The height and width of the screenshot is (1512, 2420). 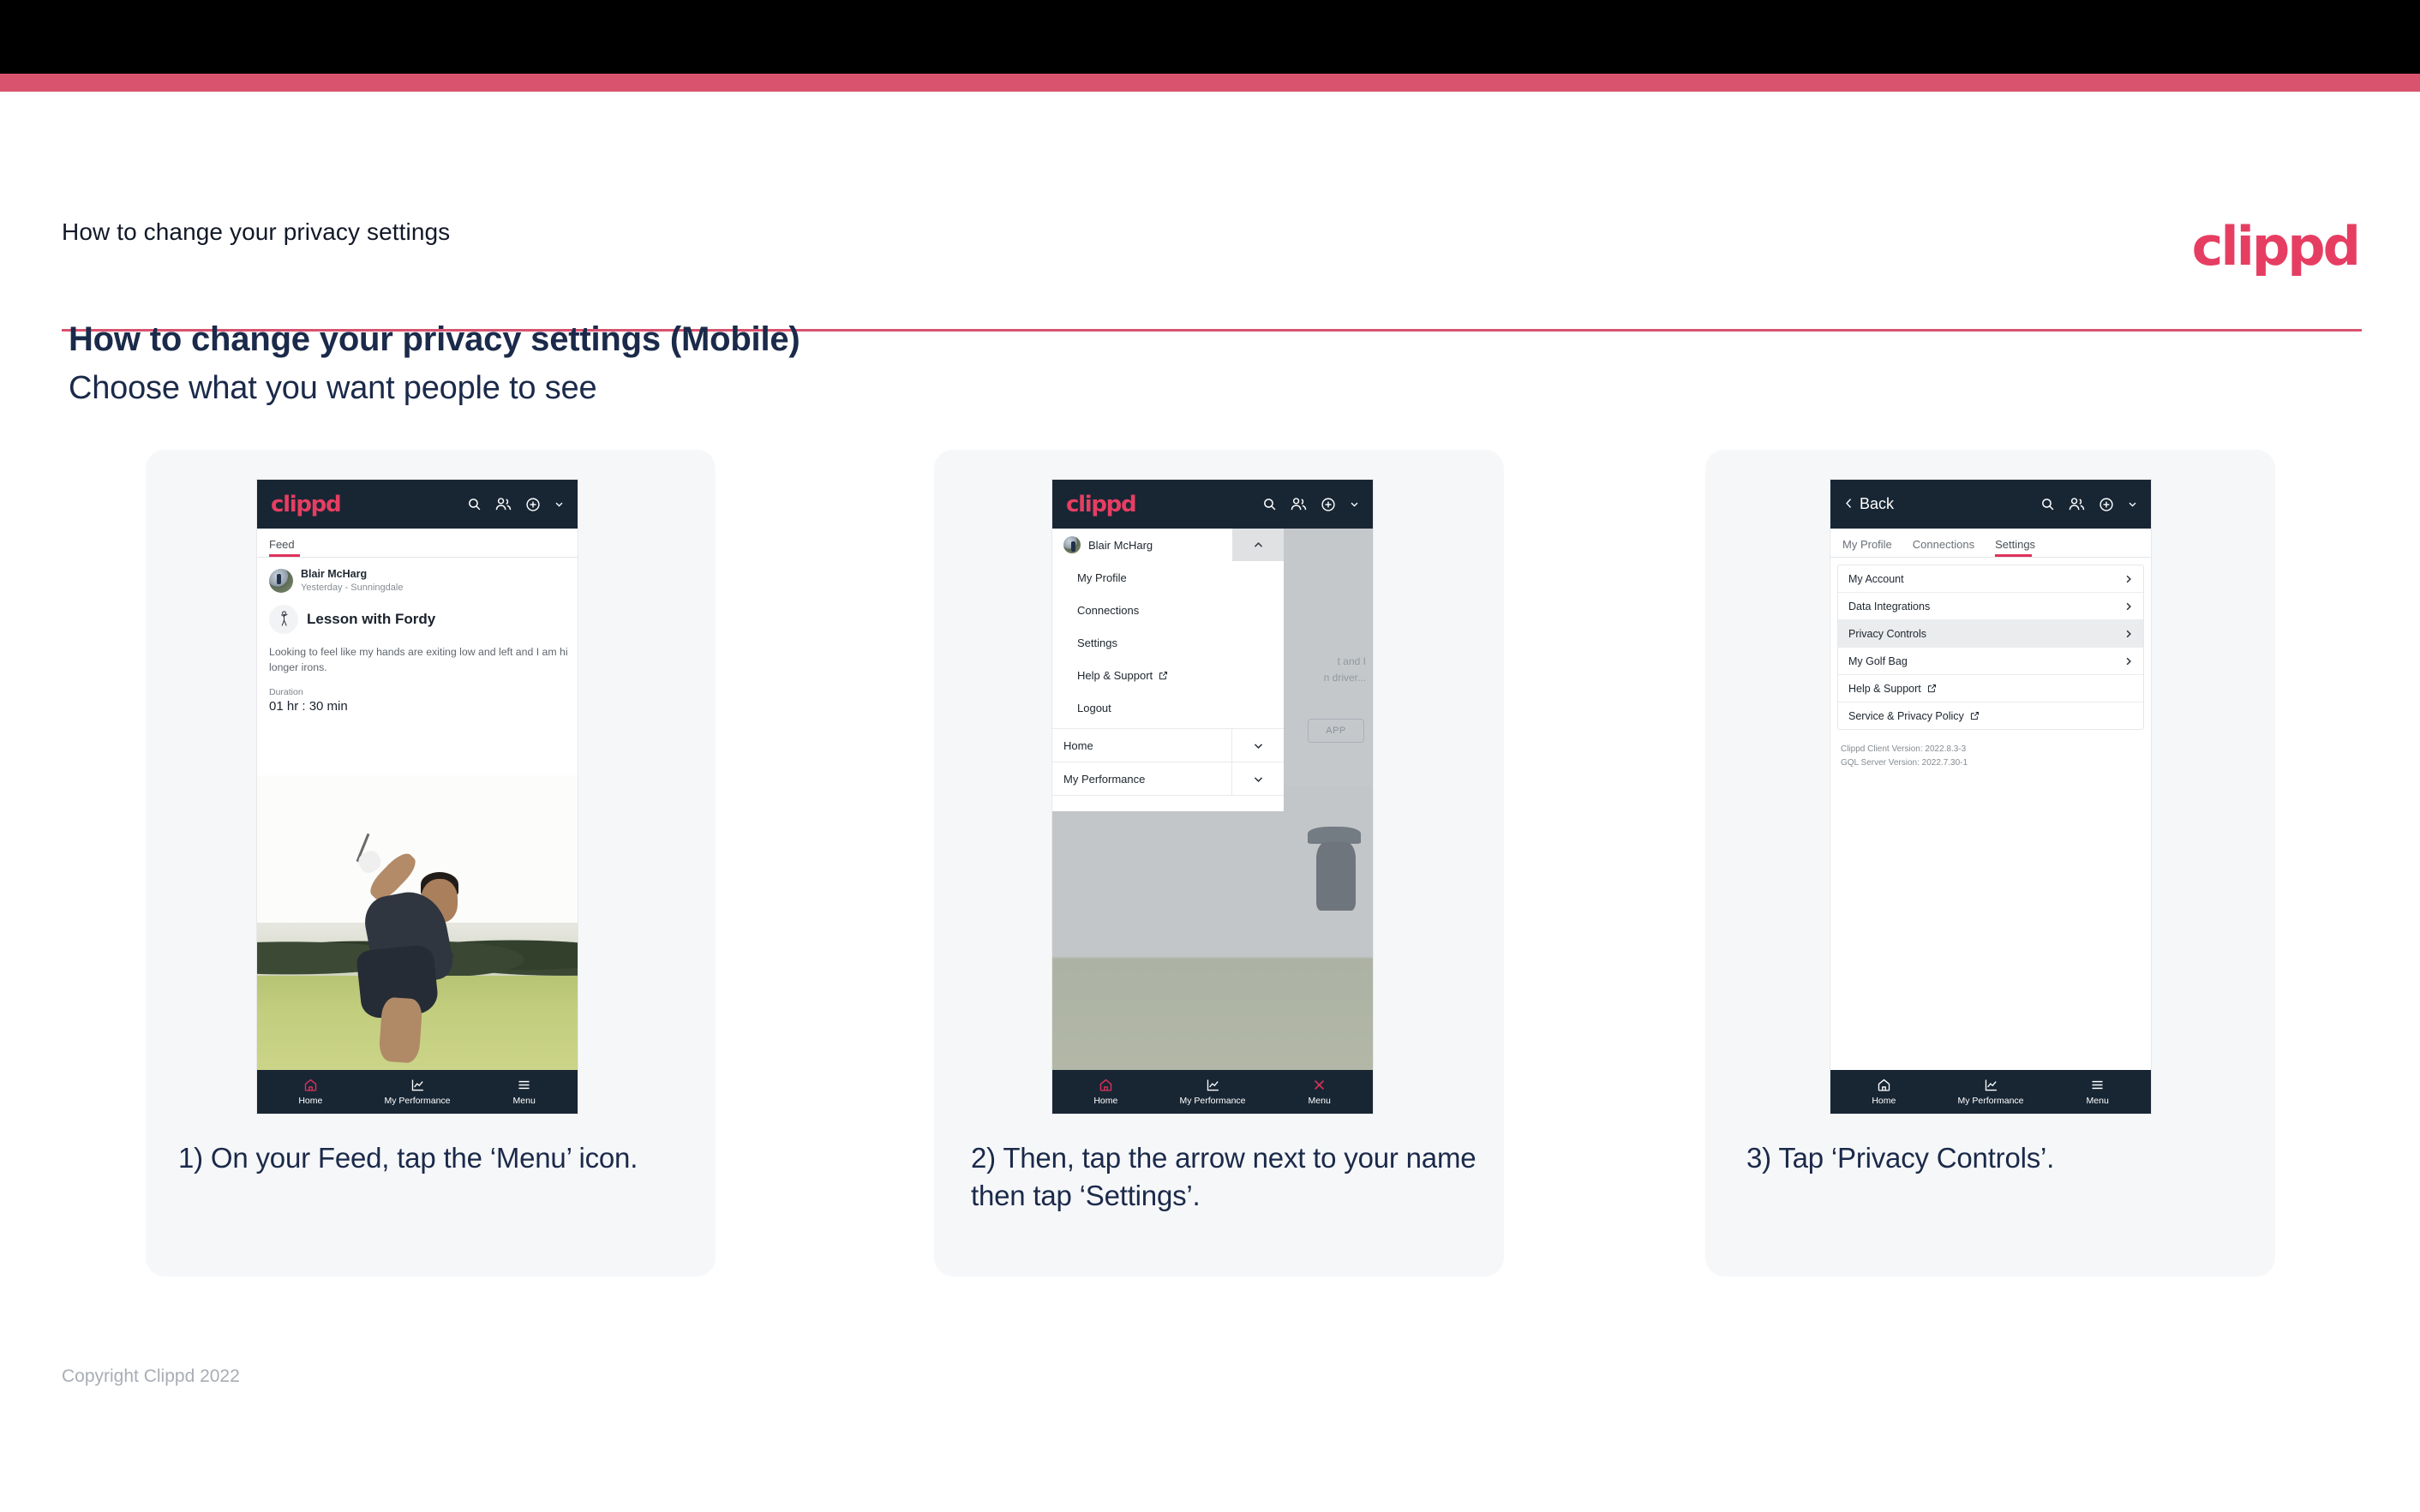 I want to click on golfer-legs, so click(x=401, y=1031).